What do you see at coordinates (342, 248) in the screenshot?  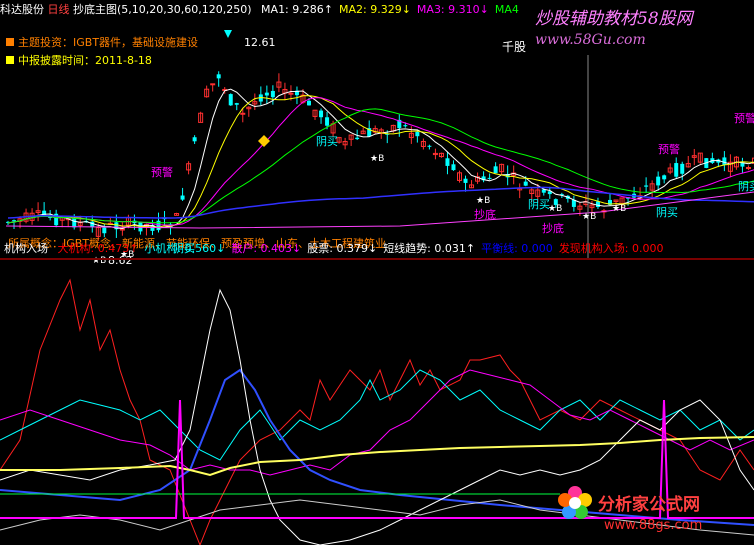 I see `lower-indicator-item: 股票: 0.379↓` at bounding box center [342, 248].